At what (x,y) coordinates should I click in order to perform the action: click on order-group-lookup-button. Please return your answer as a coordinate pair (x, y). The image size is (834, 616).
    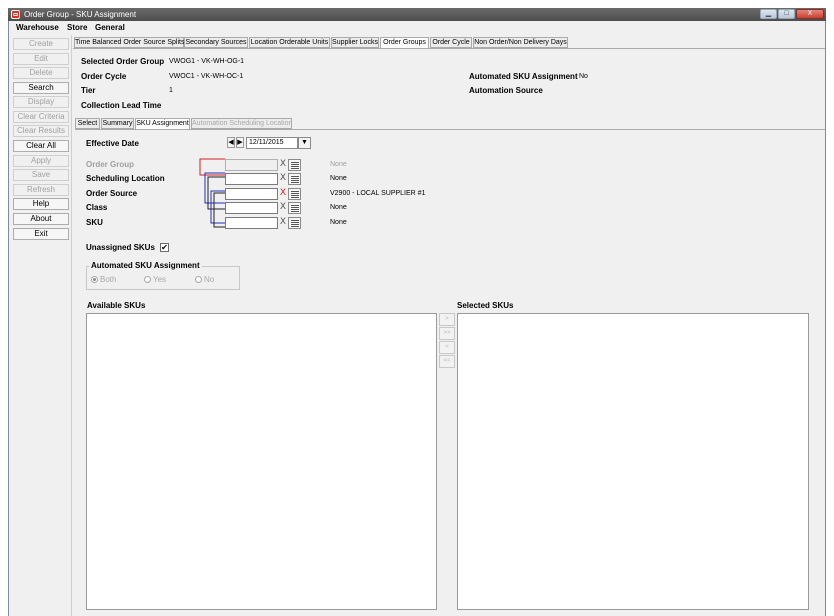
    Looking at the image, I should click on (294, 165).